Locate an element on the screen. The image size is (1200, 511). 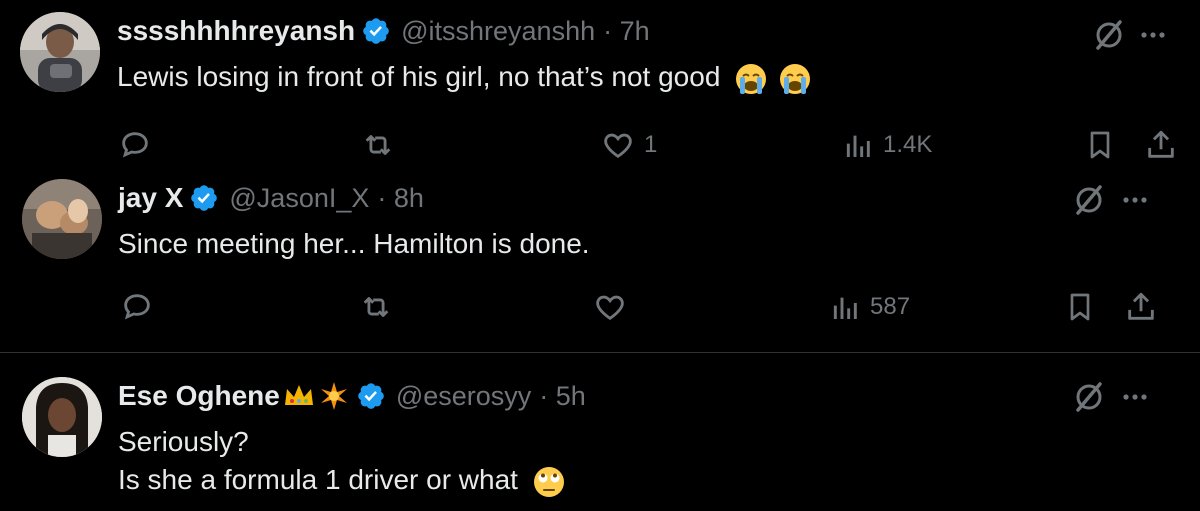
like-count: 1 is located at coordinates (651, 144).